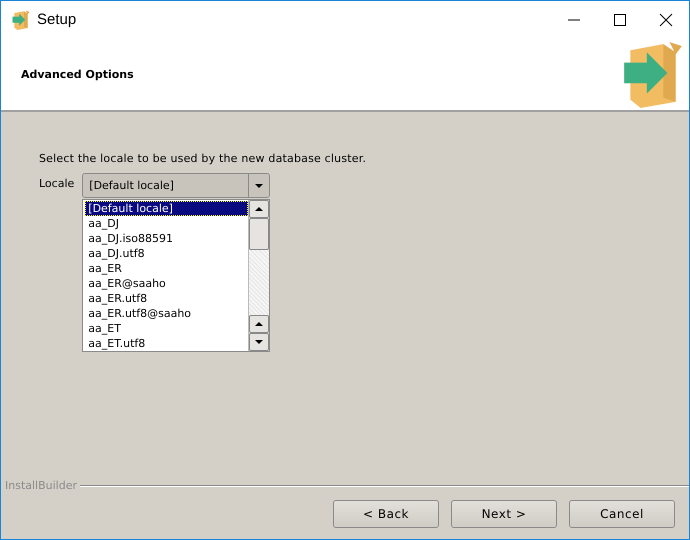 Image resolution: width=690 pixels, height=540 pixels. What do you see at coordinates (166, 223) in the screenshot?
I see `locale-option: aa_DJ` at bounding box center [166, 223].